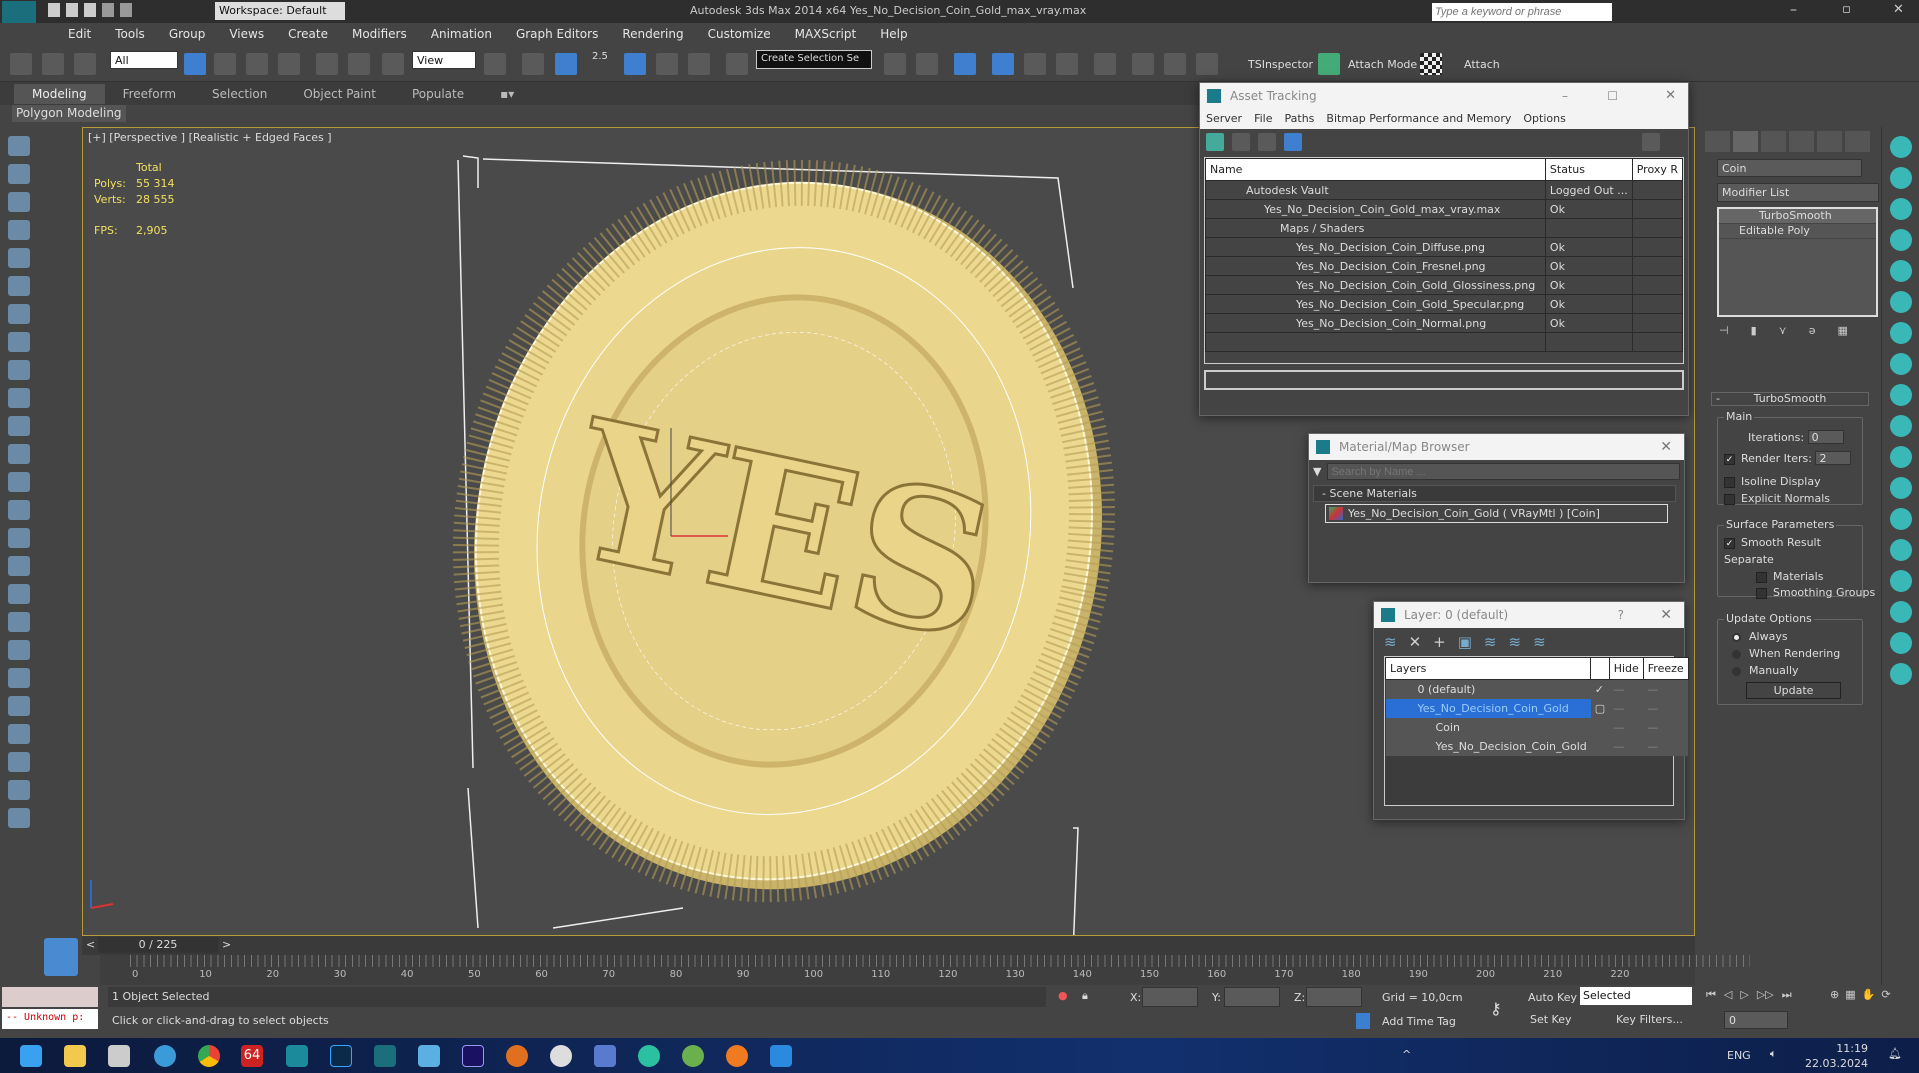 The width and height of the screenshot is (1919, 1073). I want to click on schematic-view-icon, so click(1067, 64).